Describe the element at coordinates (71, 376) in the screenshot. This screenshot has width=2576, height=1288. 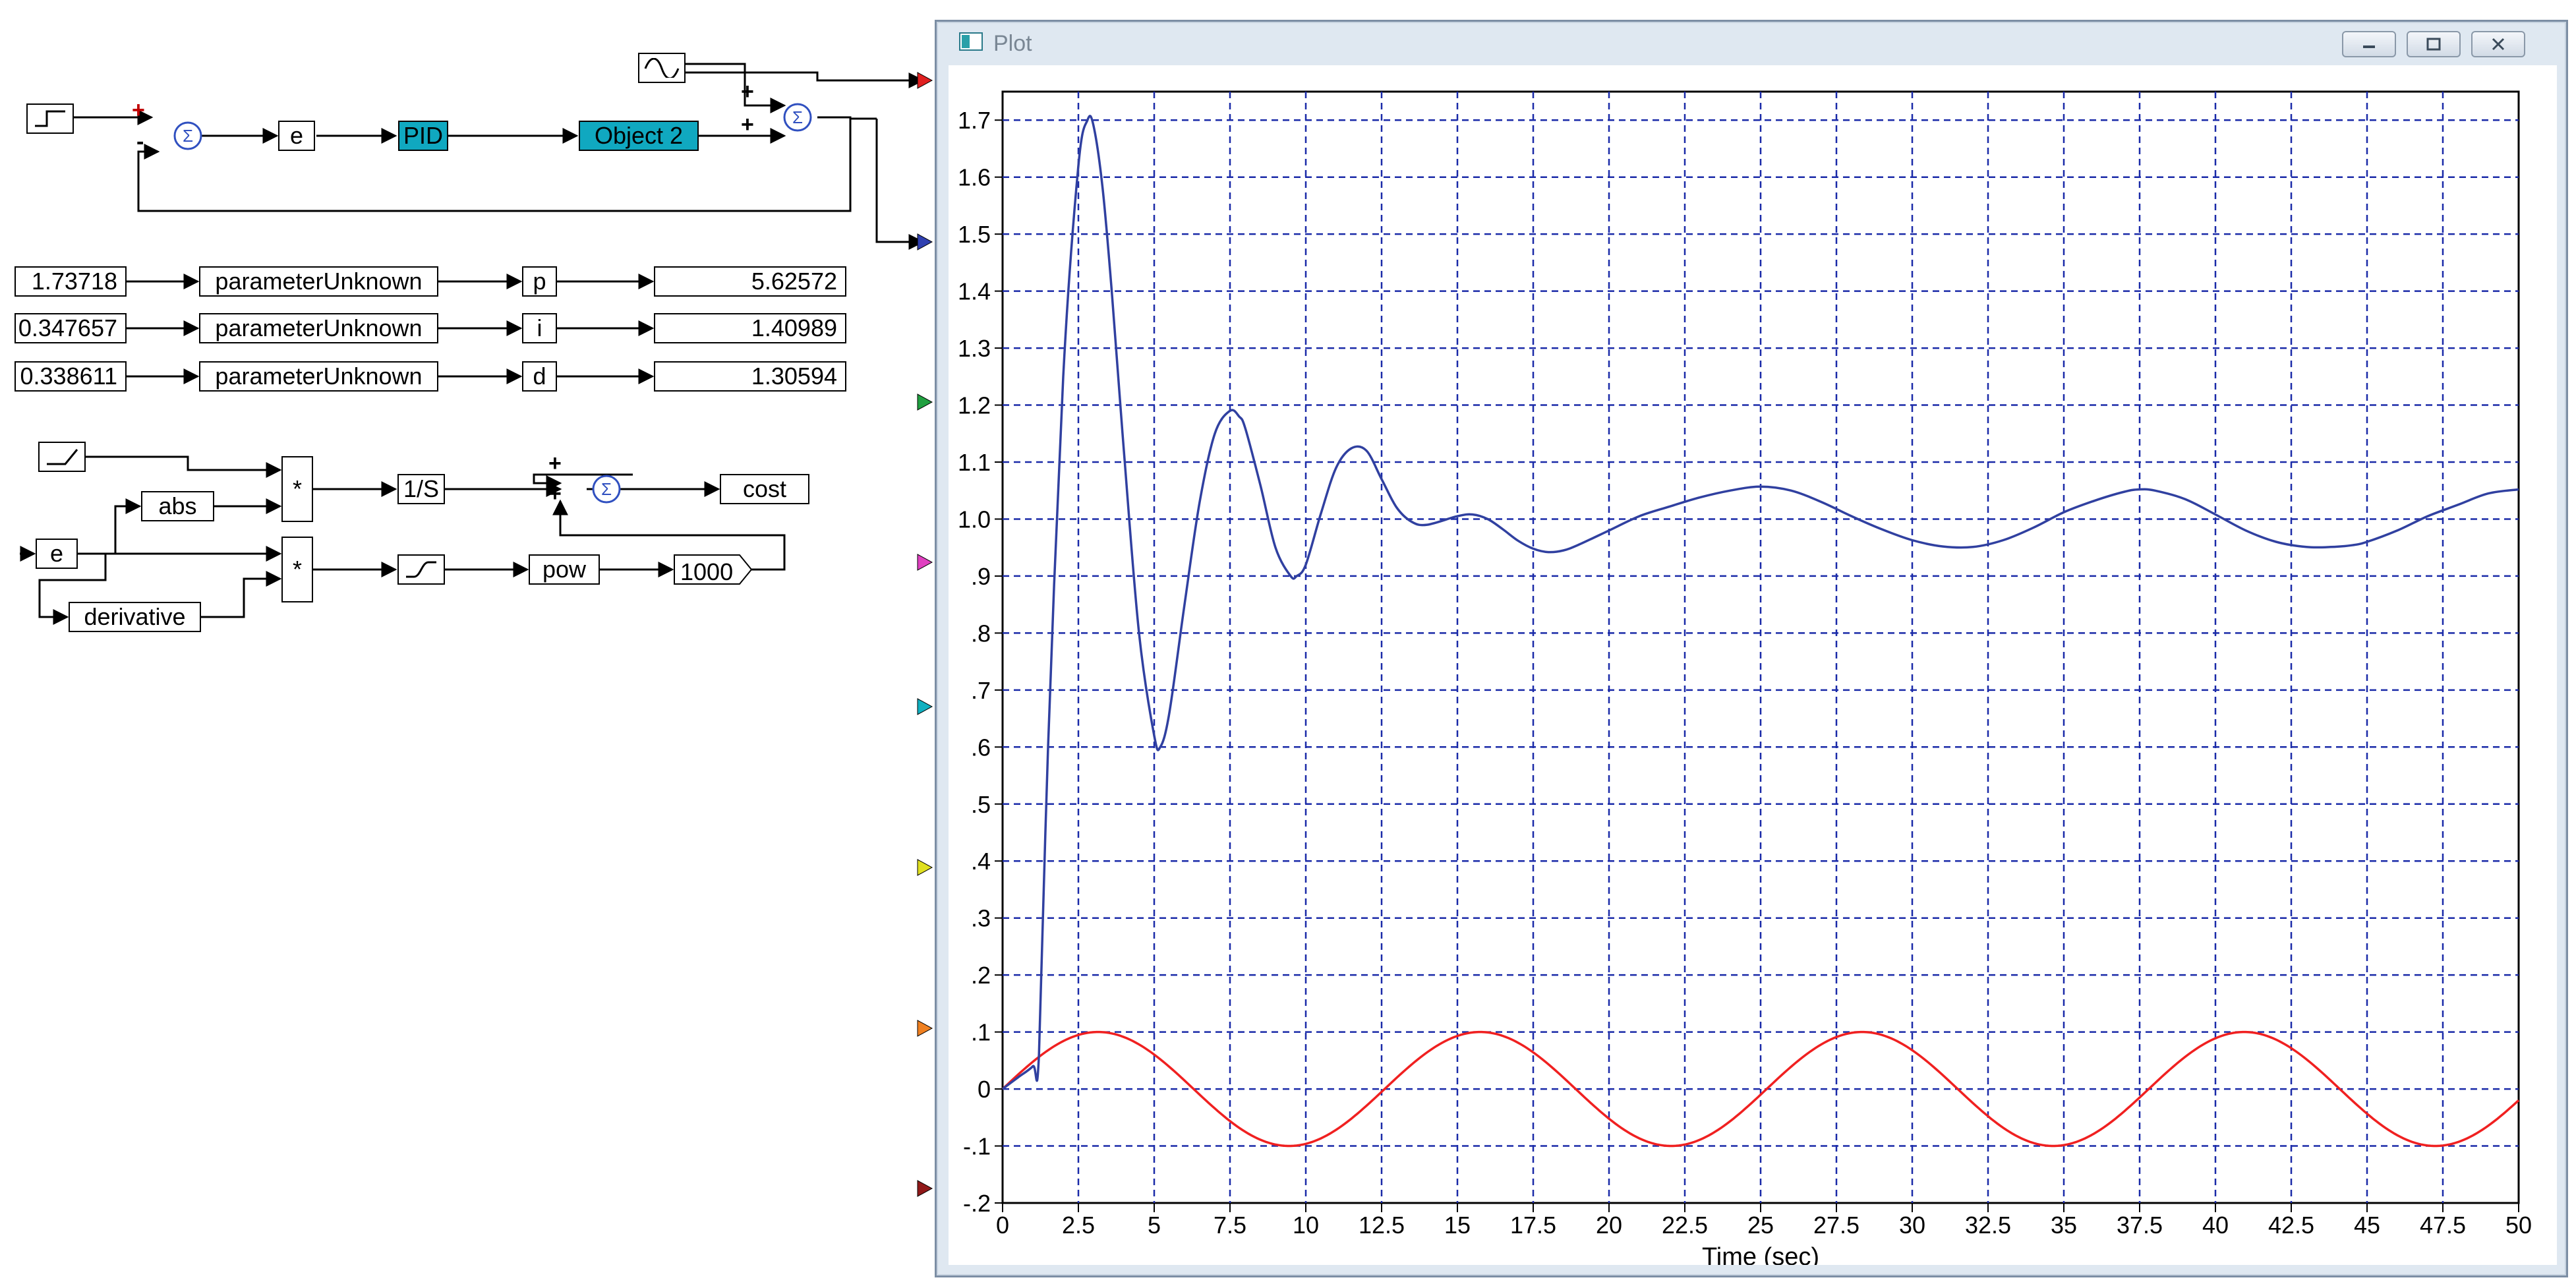
I see `param-d-initial: 0.338611` at that location.